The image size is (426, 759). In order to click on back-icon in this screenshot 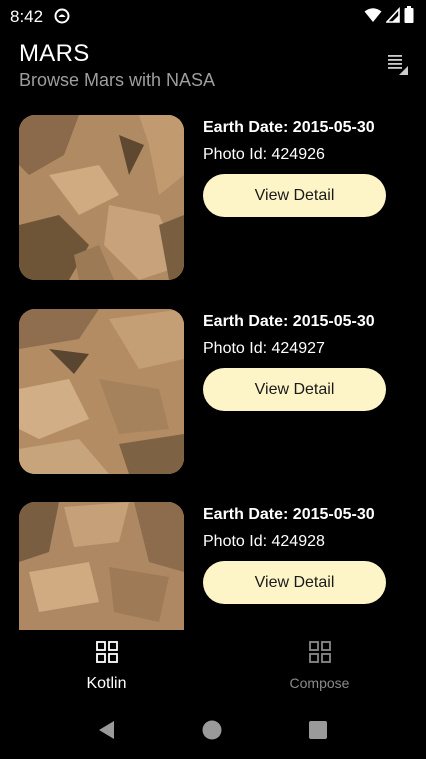, I will do `click(107, 730)`.